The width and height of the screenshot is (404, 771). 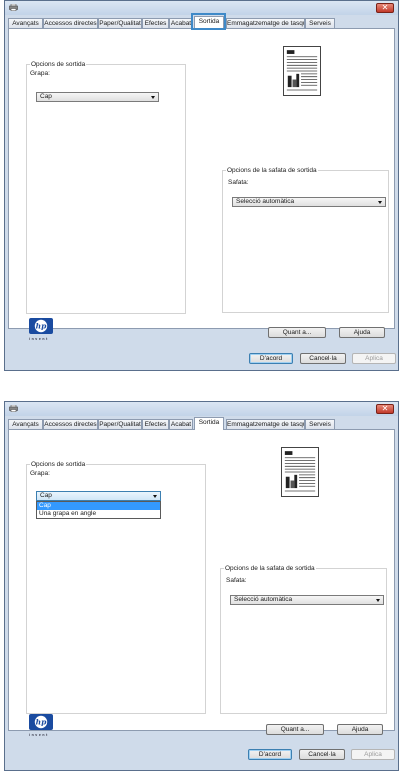 I want to click on tab-highlight-box, so click(x=208, y=21).